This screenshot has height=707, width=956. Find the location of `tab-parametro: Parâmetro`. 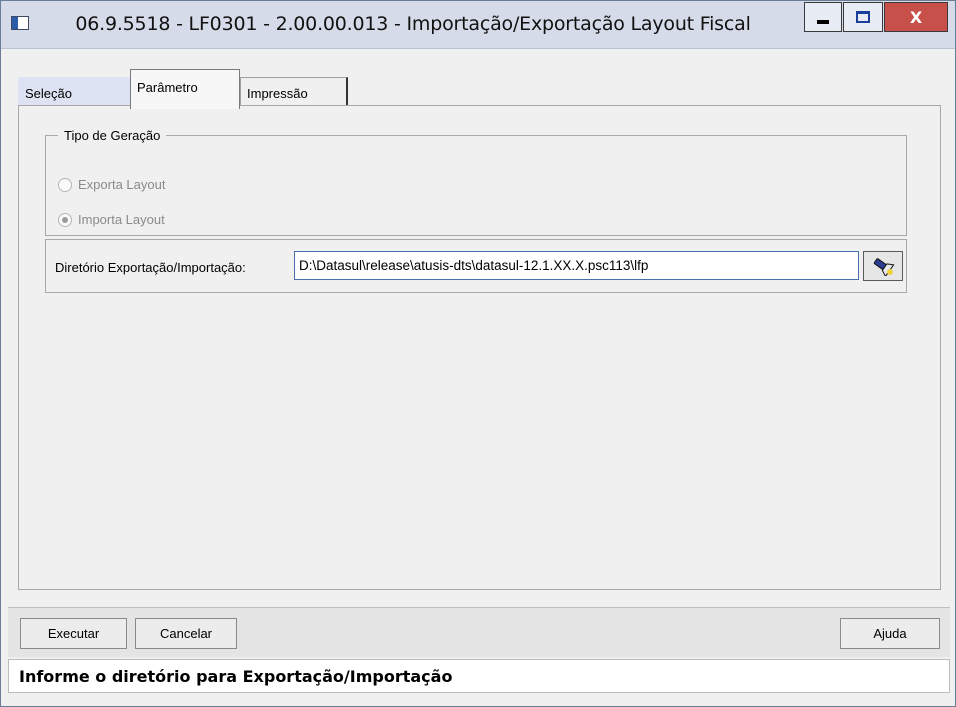

tab-parametro: Parâmetro is located at coordinates (185, 89).